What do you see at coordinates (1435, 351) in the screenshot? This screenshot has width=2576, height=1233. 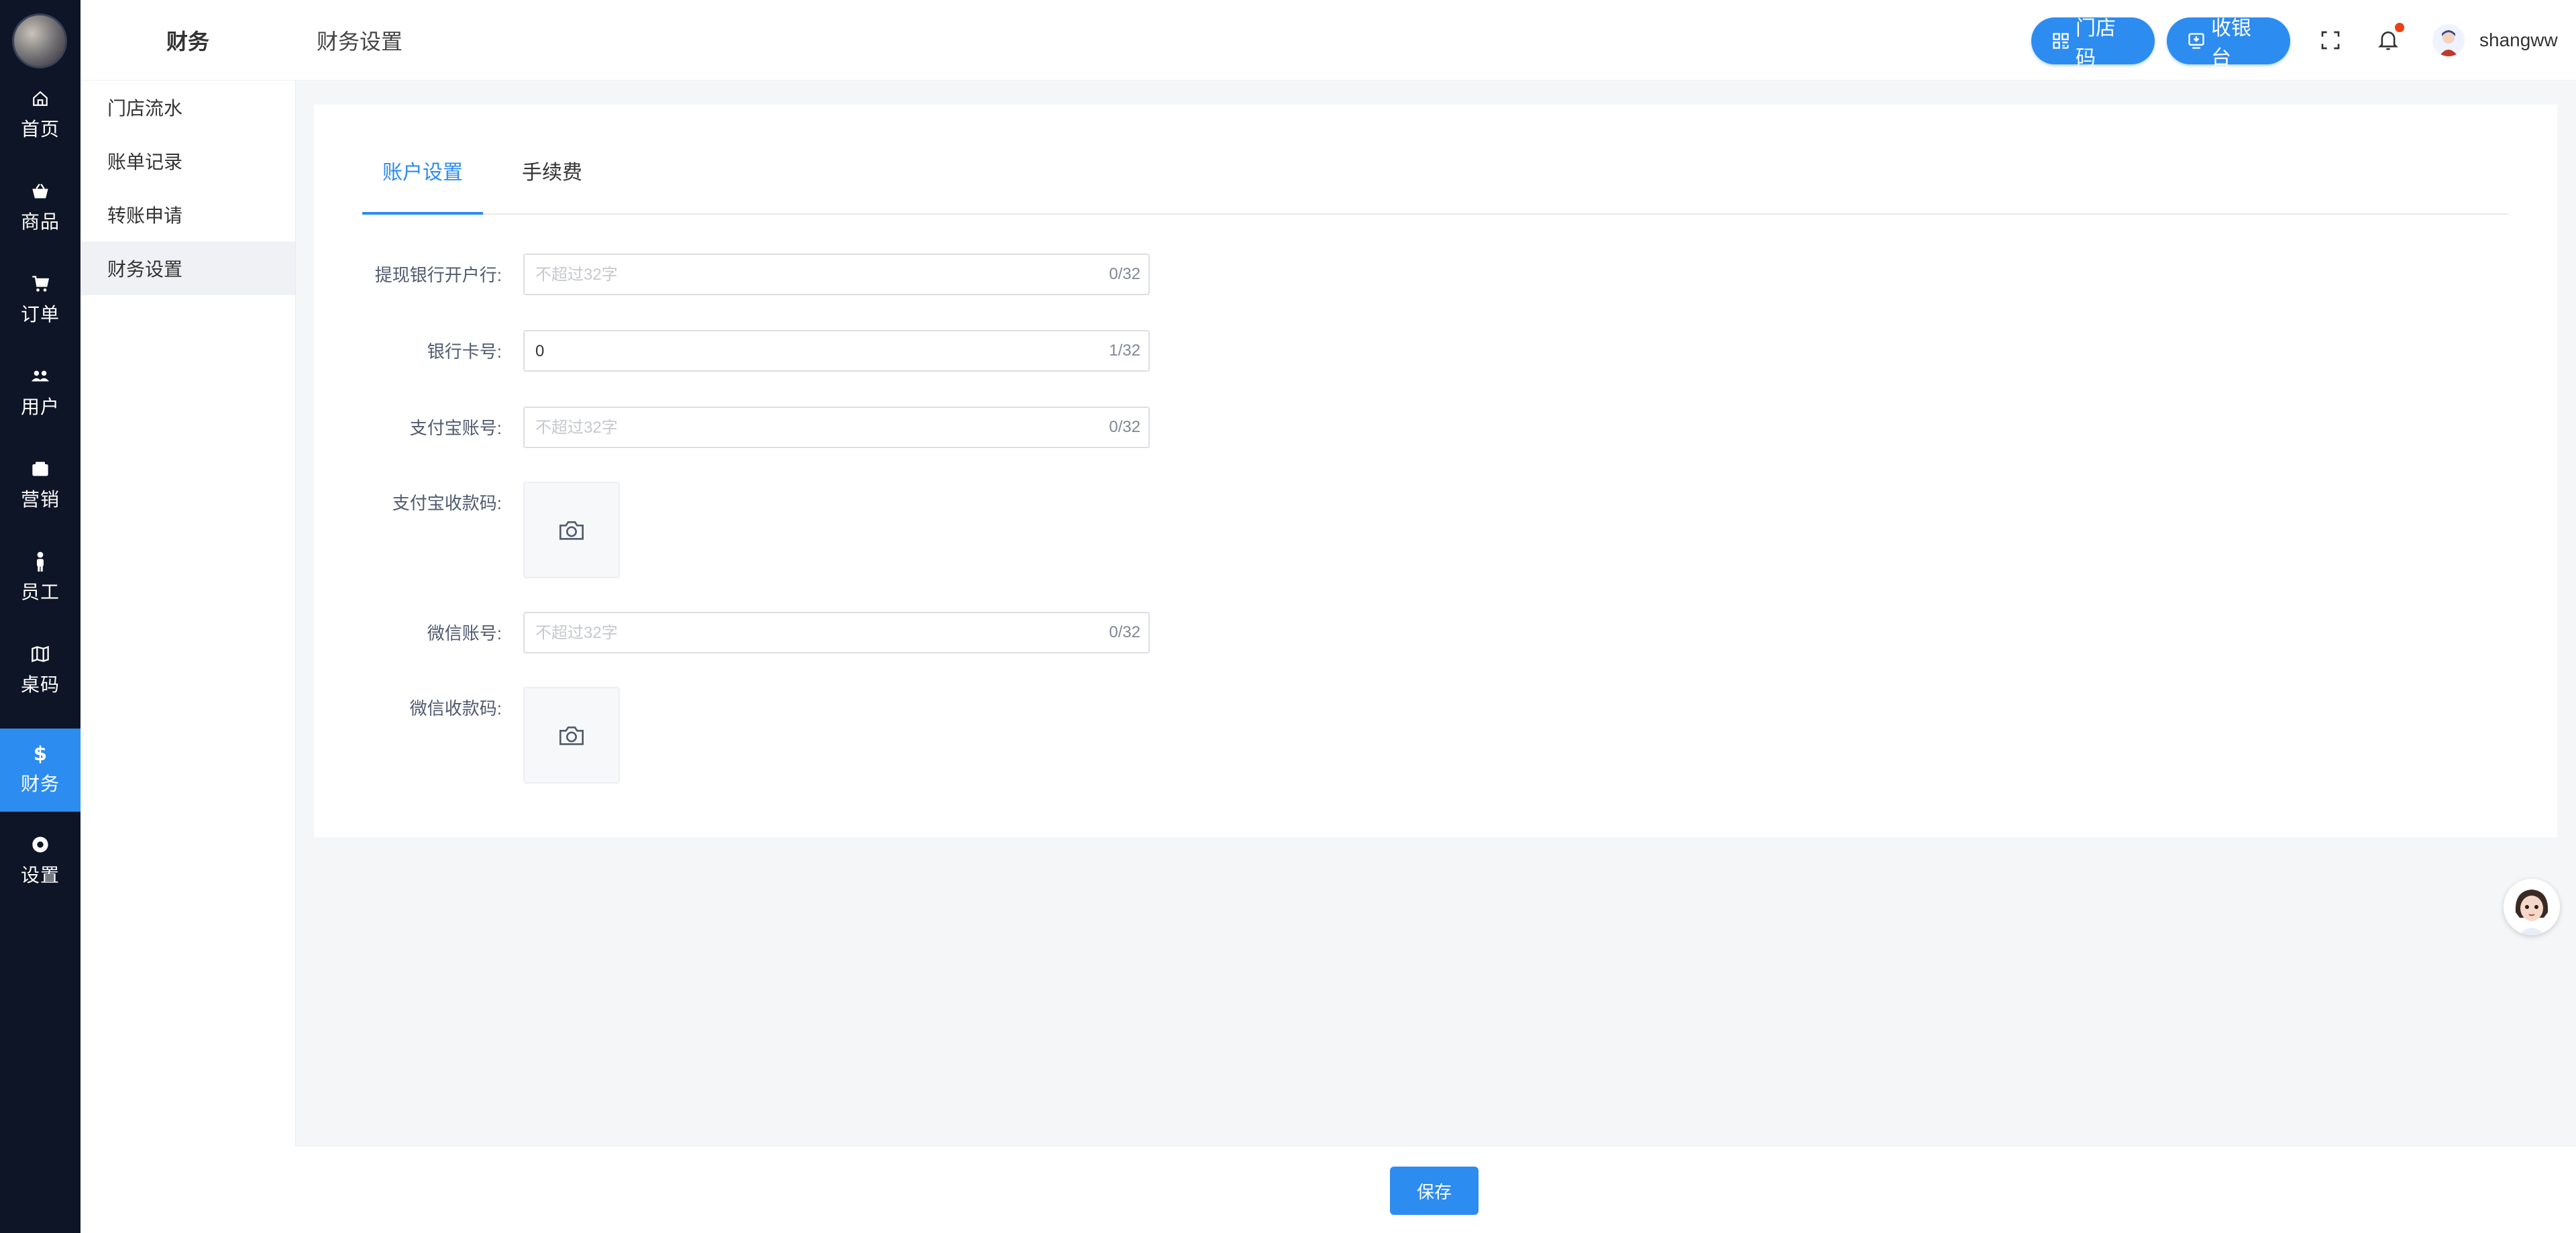 I see `form-row-bank-card: 银行卡号: 1/32` at bounding box center [1435, 351].